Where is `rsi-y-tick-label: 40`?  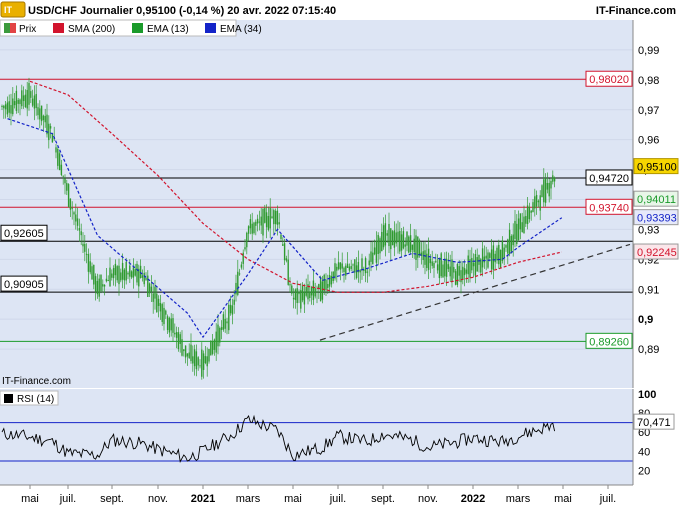 rsi-y-tick-label: 40 is located at coordinates (644, 452).